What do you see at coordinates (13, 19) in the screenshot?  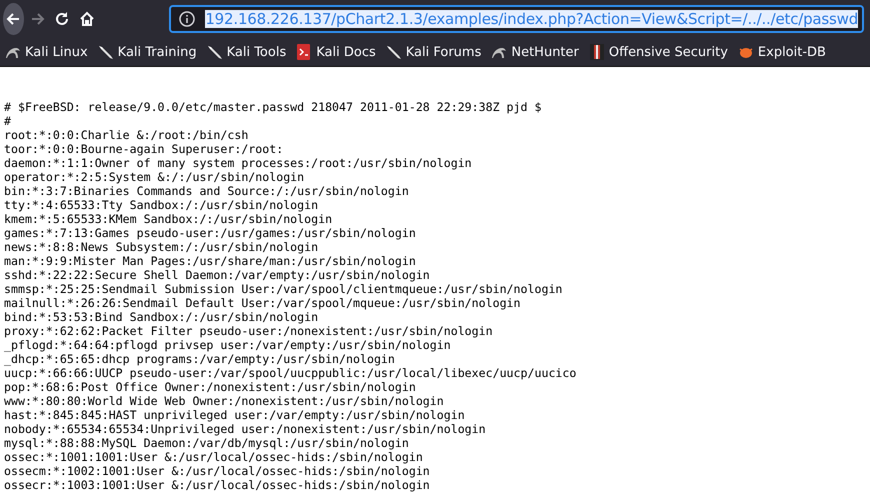 I see `back-button` at bounding box center [13, 19].